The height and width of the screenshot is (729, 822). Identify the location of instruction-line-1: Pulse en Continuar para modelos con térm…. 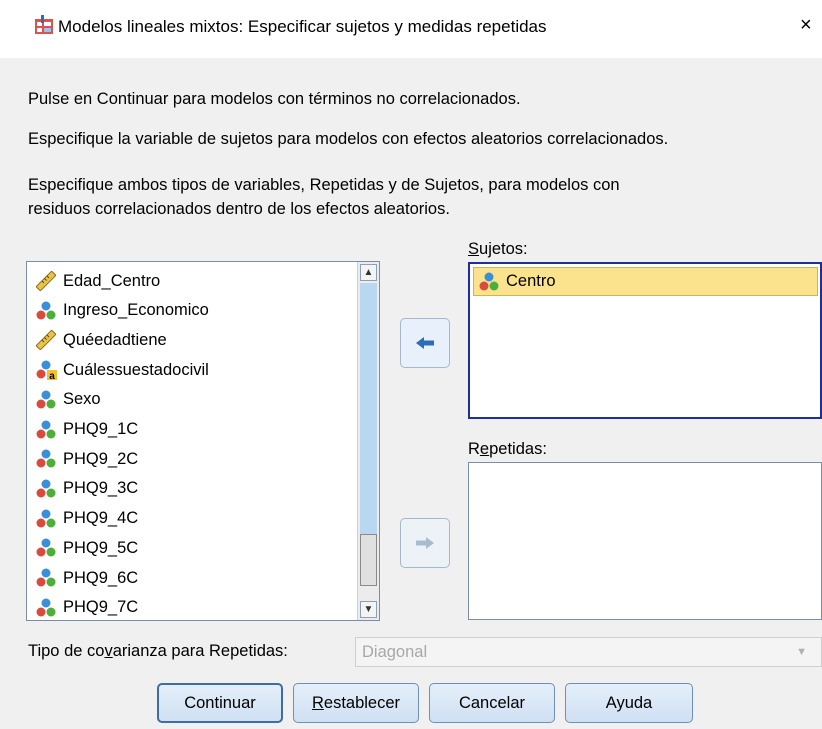
(274, 99).